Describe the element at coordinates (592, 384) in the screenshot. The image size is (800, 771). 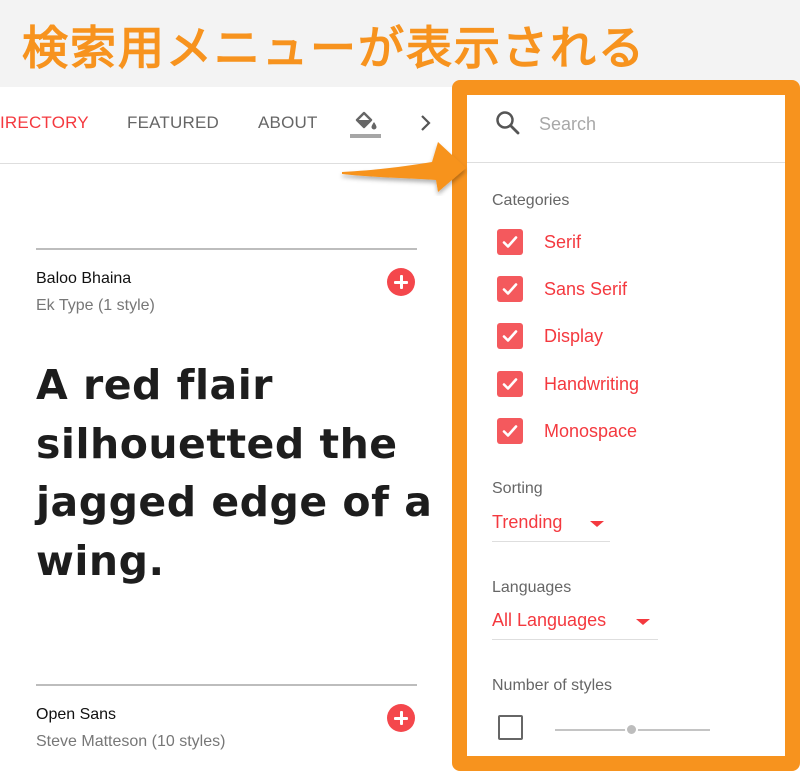
I see `category-label: Handwriting` at that location.